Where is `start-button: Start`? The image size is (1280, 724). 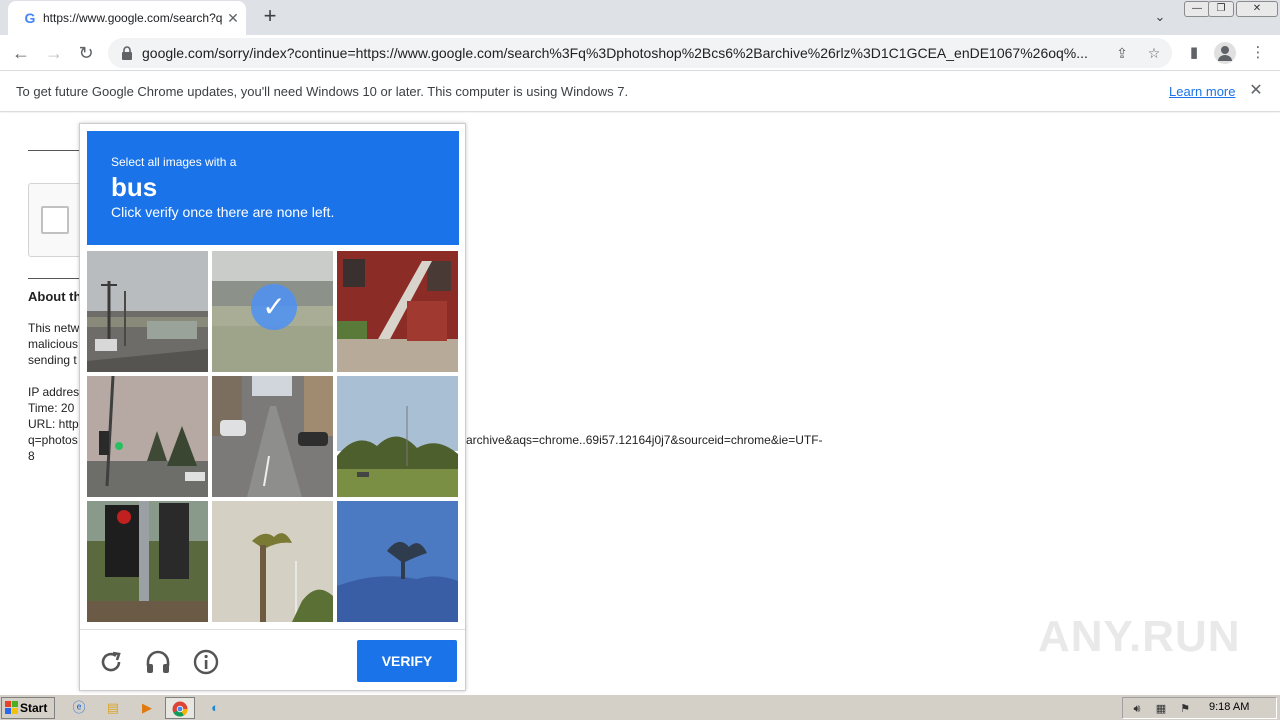
start-button: Start is located at coordinates (28, 708).